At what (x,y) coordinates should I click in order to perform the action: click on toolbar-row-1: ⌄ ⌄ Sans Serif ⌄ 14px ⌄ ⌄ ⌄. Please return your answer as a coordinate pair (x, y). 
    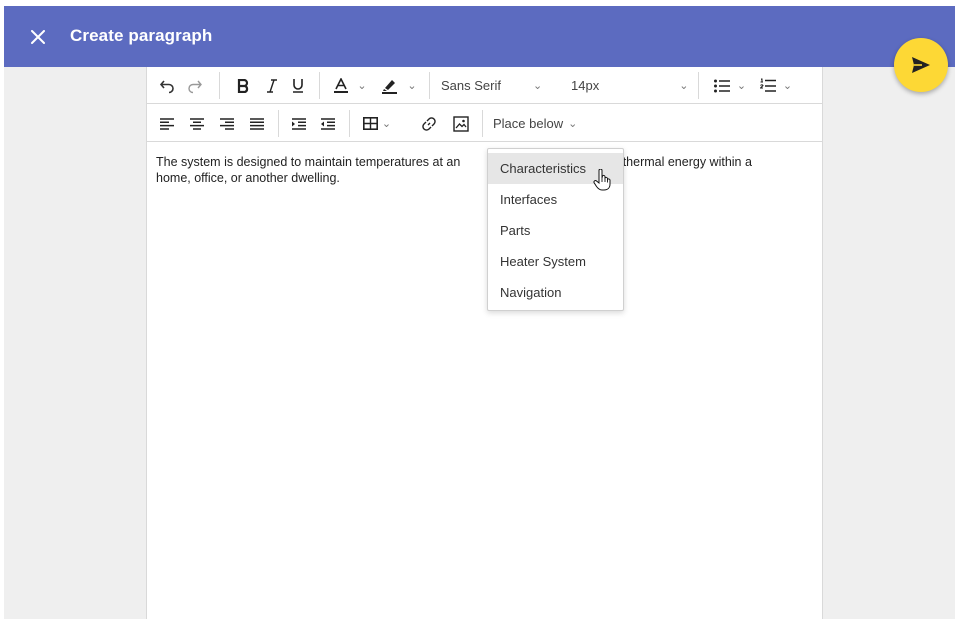
    Looking at the image, I should click on (484, 85).